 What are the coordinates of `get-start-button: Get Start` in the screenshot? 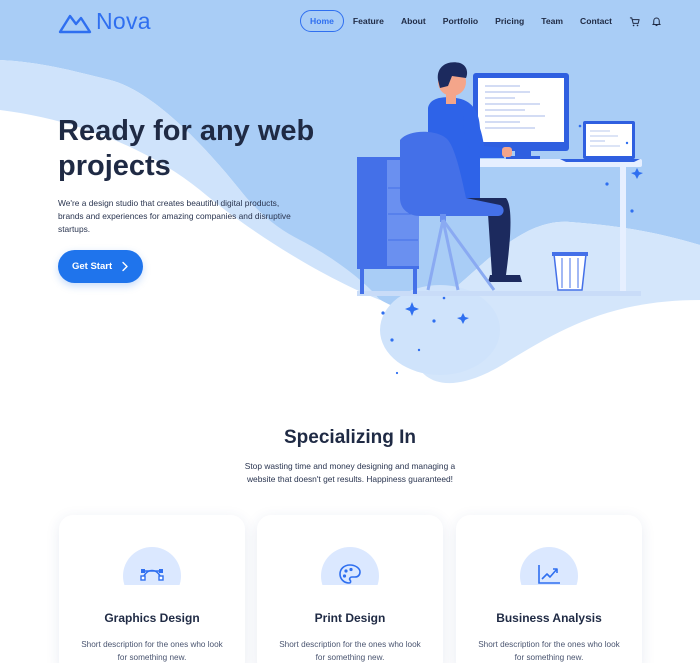 It's located at (100, 266).